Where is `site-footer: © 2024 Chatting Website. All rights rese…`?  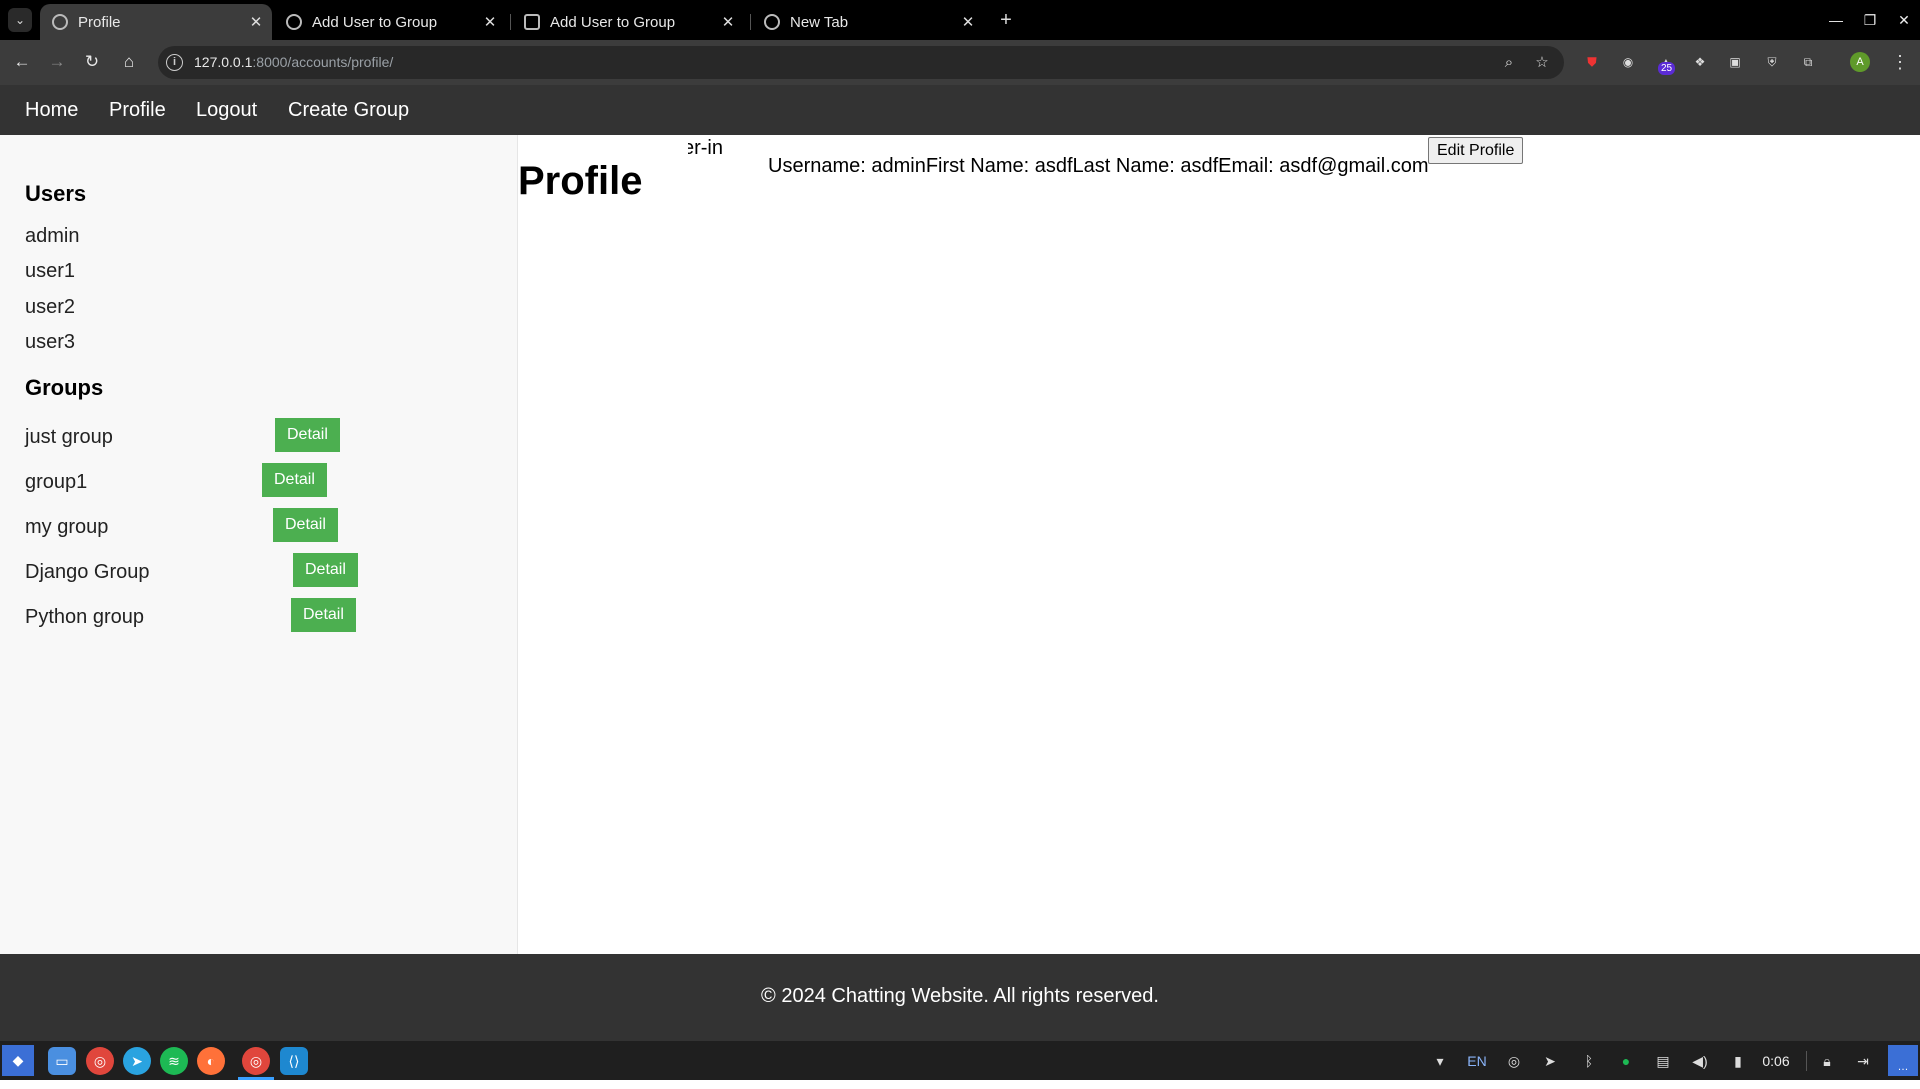
site-footer: © 2024 Chatting Website. All rights rese… is located at coordinates (960, 997).